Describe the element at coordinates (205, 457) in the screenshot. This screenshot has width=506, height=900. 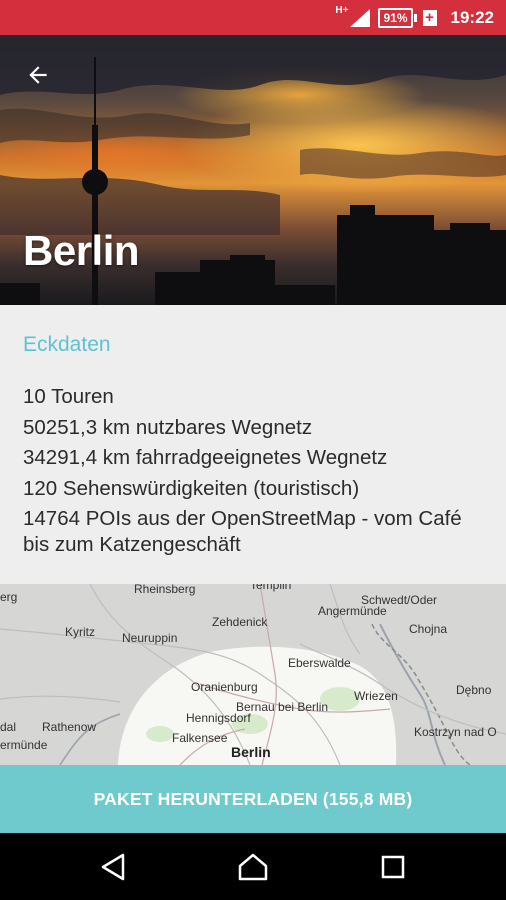
I see `fact-bike-network: 34291,4 km fahrradgeeignetes Wegnetz` at that location.